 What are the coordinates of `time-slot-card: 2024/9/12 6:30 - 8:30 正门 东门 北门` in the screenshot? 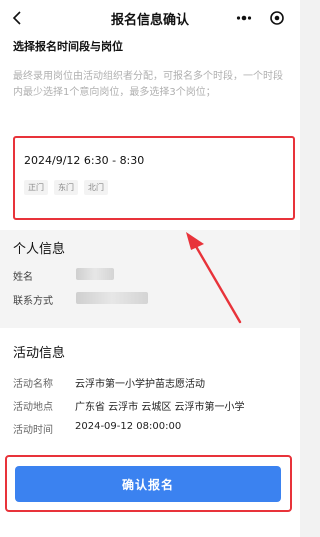 It's located at (154, 178).